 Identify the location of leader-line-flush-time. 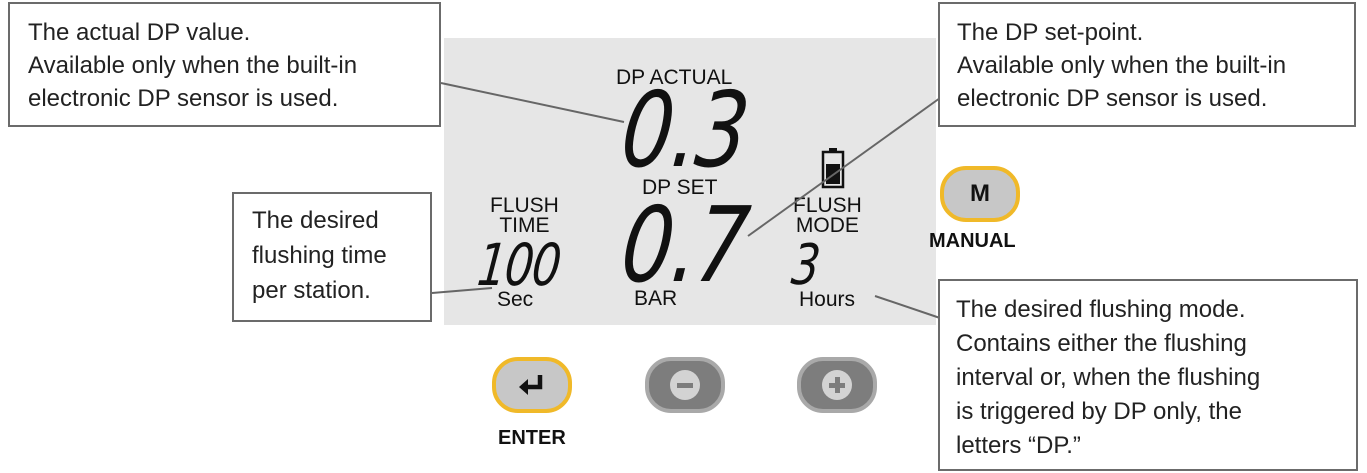
(462, 290).